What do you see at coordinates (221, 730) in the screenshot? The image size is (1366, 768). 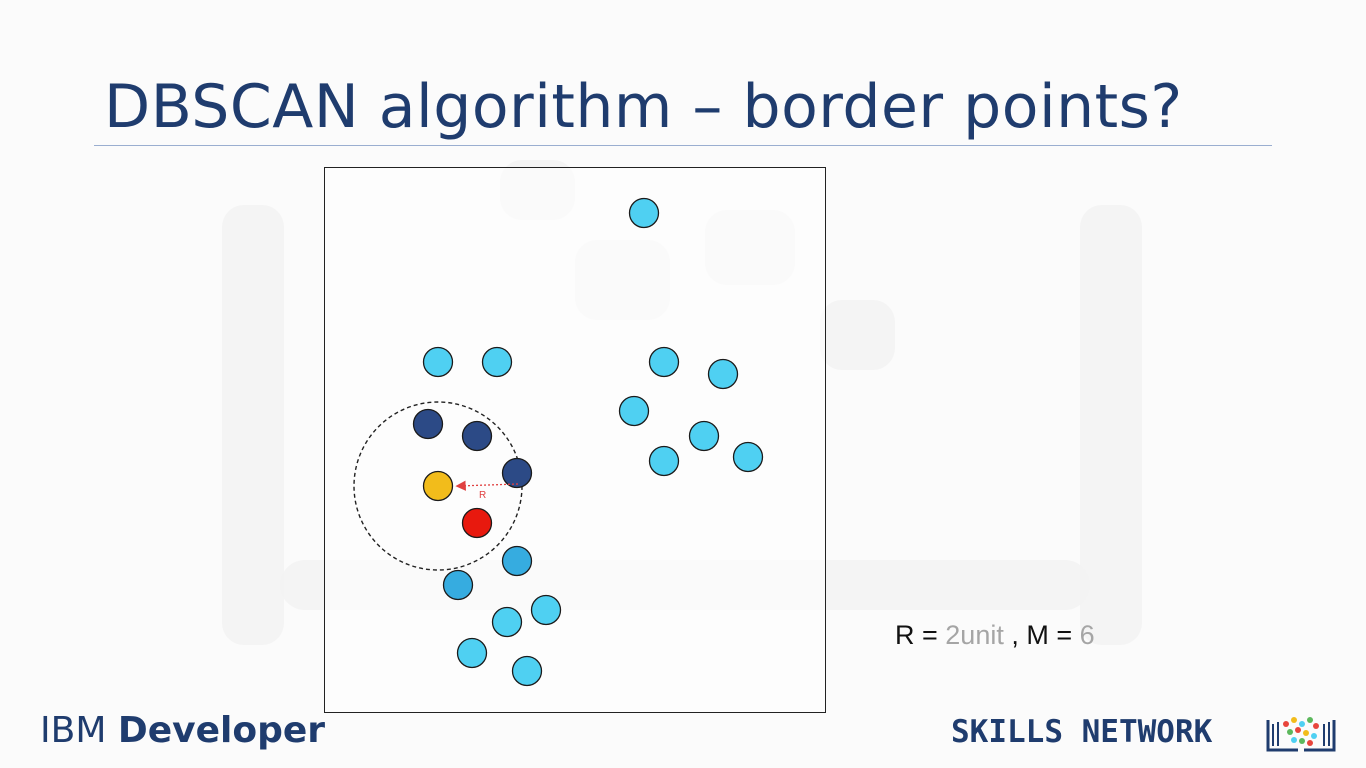 I see `developer-word: Developer` at bounding box center [221, 730].